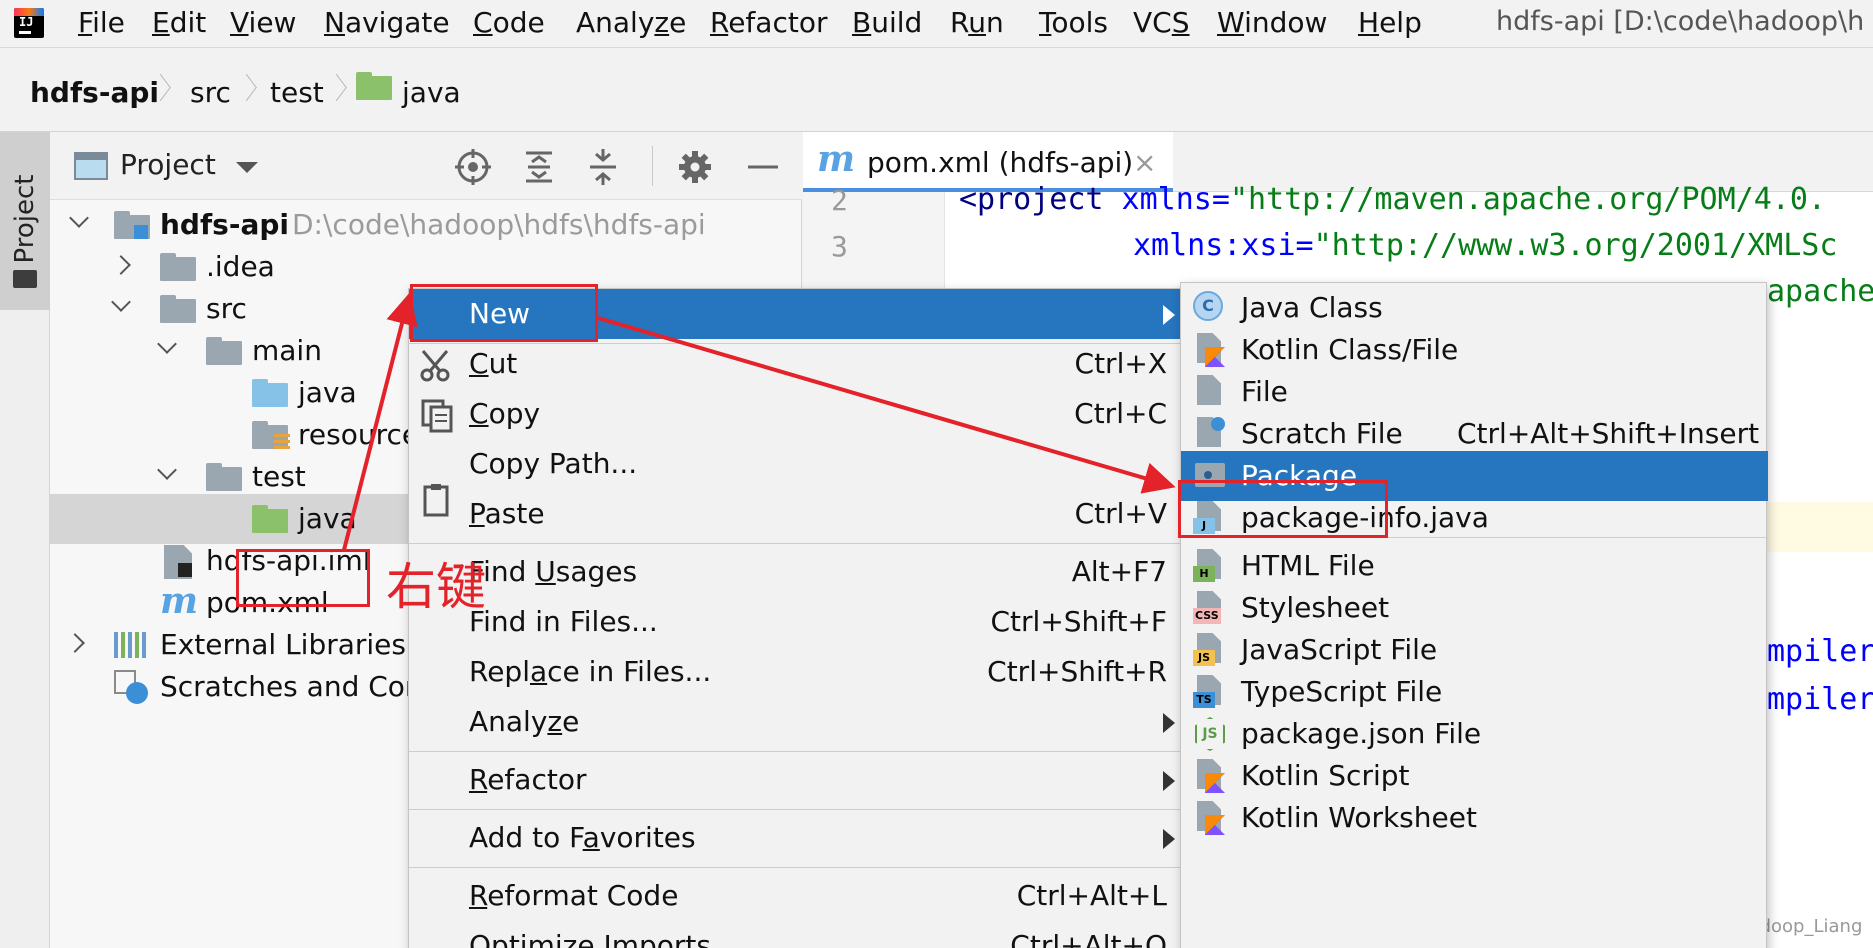 The image size is (1873, 948). What do you see at coordinates (652, 166) in the screenshot?
I see `toolbar-divider` at bounding box center [652, 166].